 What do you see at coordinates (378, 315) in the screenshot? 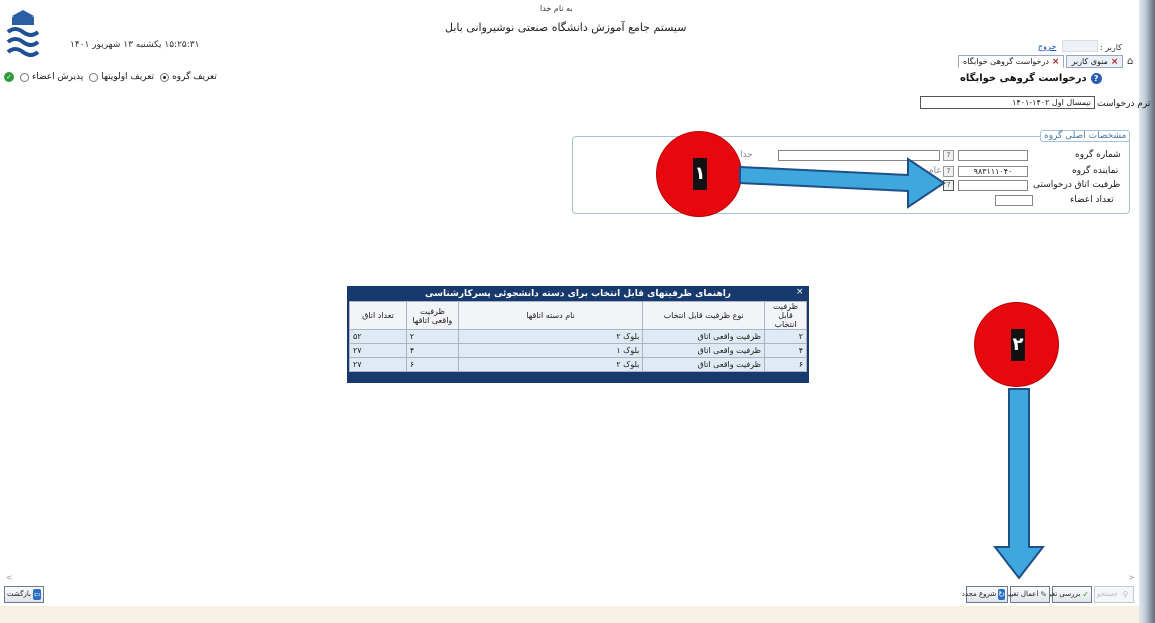
I see `column-header: تعداد اتاق` at bounding box center [378, 315].